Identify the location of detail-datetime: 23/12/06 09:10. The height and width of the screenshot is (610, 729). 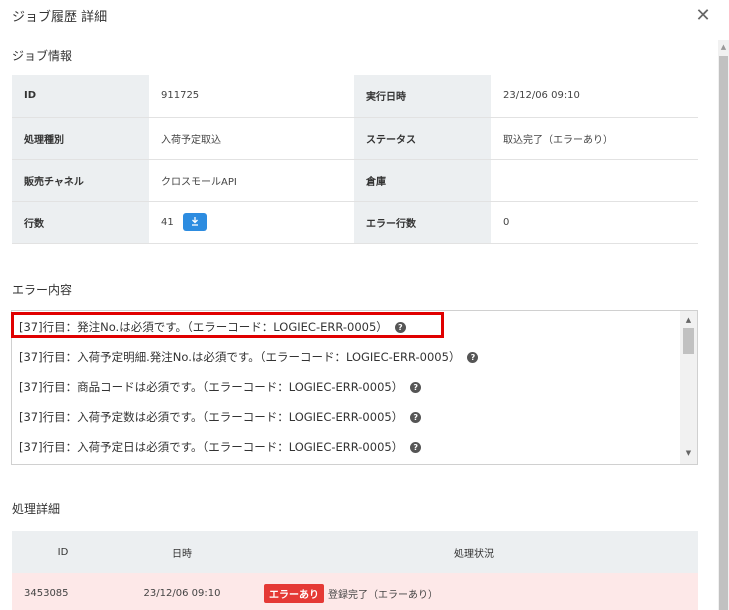
(182, 591).